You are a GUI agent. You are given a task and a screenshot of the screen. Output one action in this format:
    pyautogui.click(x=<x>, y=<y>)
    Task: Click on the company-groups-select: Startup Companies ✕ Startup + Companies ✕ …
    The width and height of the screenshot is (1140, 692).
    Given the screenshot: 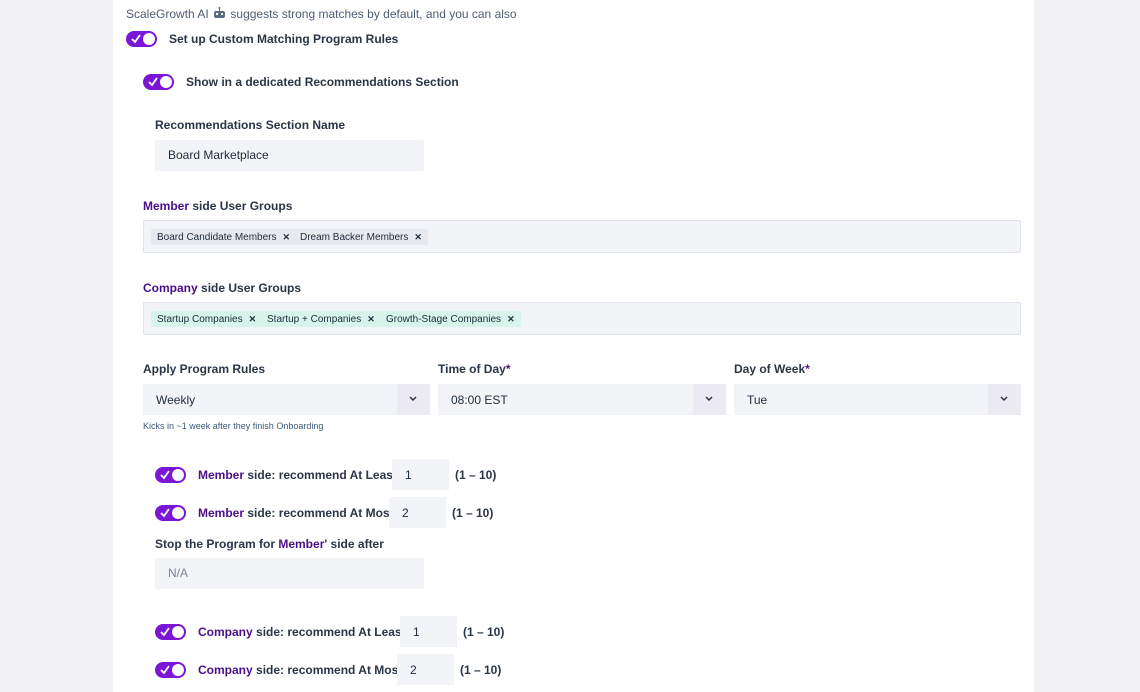 What is the action you would take?
    pyautogui.click(x=582, y=318)
    